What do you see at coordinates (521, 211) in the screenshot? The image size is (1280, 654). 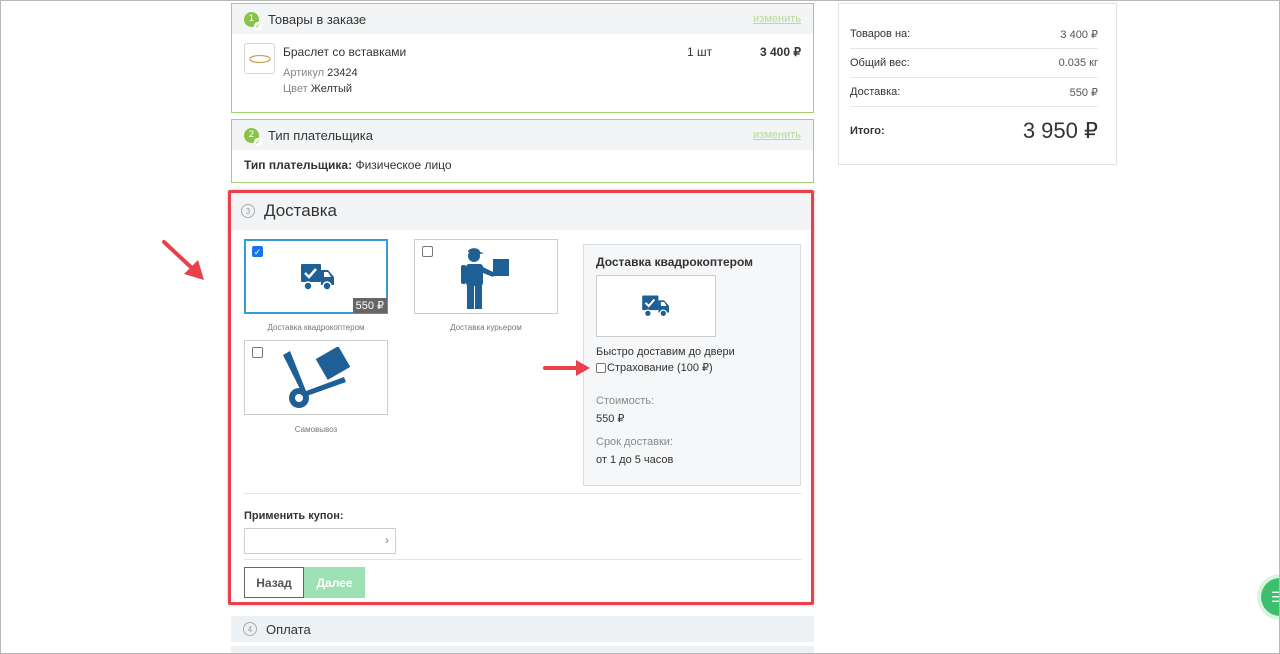 I see `delivery-header: 3 Доставка` at bounding box center [521, 211].